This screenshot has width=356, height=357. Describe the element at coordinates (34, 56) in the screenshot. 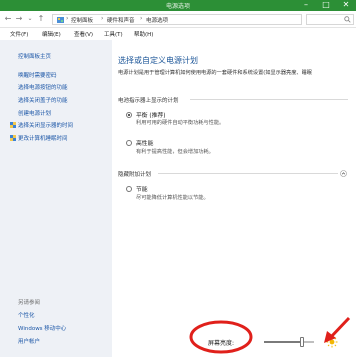

I see `sidebar-home-link: 控制面板主页` at that location.